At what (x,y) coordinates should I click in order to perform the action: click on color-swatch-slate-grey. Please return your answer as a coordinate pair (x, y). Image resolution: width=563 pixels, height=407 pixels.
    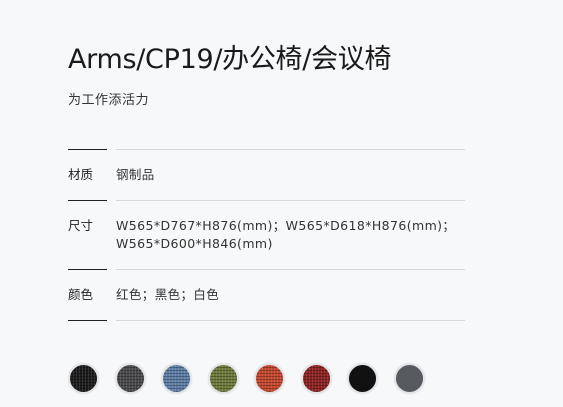
    Looking at the image, I should click on (409, 378).